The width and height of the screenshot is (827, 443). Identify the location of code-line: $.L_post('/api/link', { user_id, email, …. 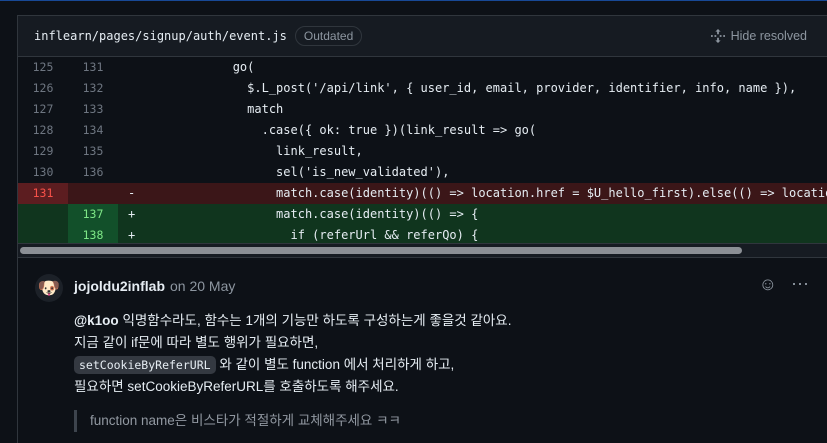
(471, 88).